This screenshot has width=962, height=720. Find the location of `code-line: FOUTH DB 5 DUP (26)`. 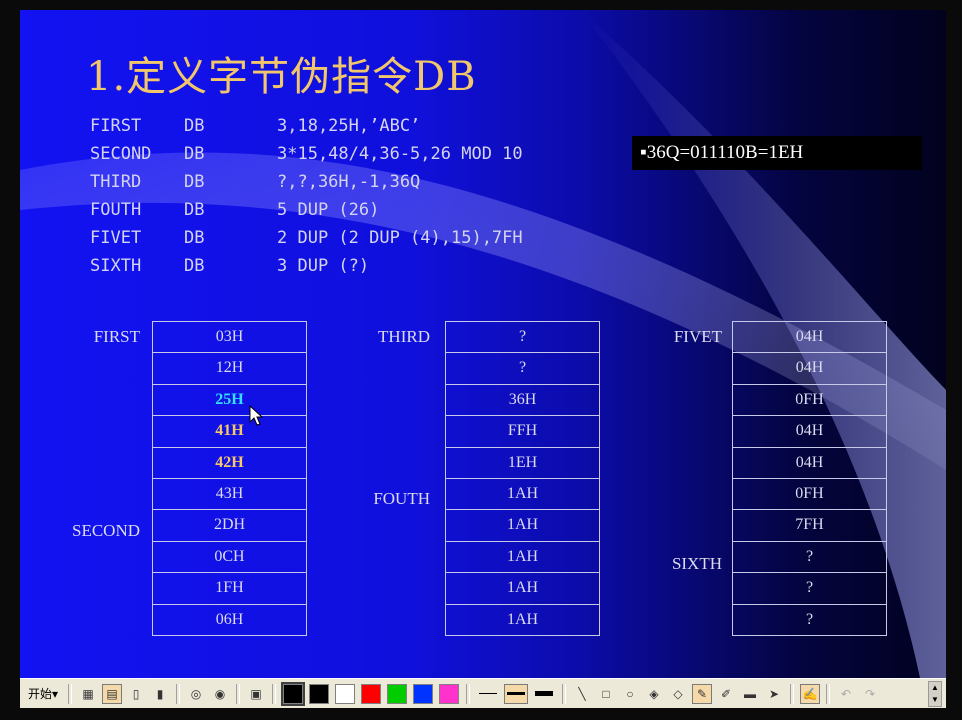

code-line: FOUTH DB 5 DUP (26) is located at coordinates (306, 210).